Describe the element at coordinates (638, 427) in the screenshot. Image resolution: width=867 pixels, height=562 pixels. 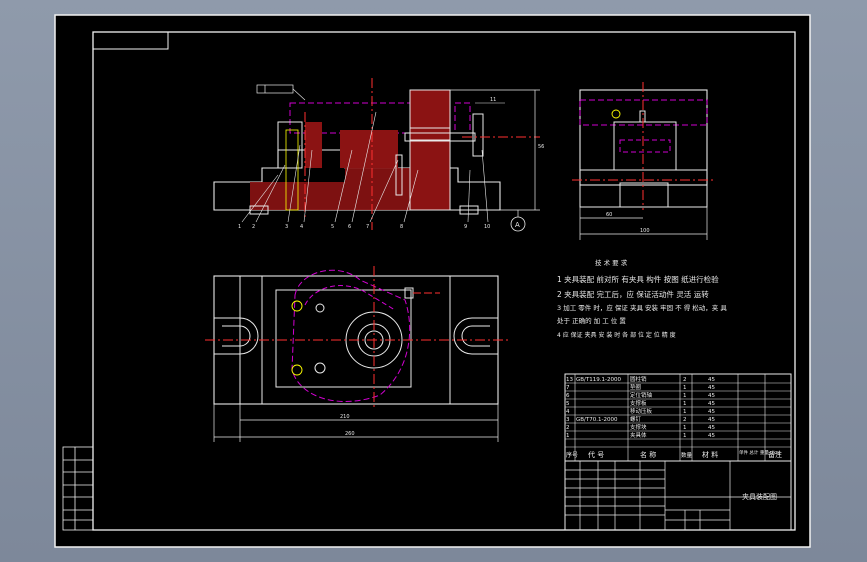
I see `bom-cell-name: 支撑块` at that location.